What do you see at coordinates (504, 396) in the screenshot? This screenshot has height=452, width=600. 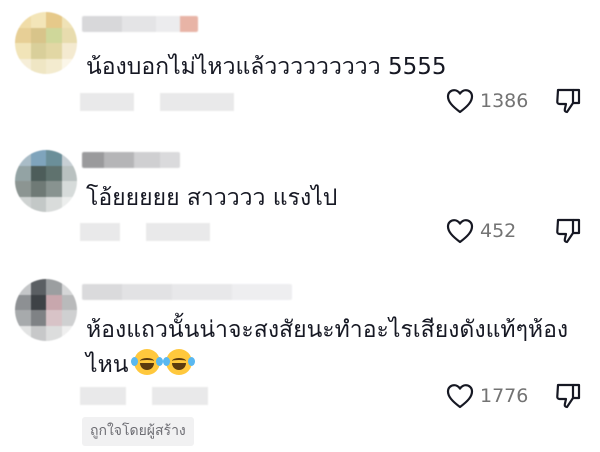 I see `like-count: 1776` at bounding box center [504, 396].